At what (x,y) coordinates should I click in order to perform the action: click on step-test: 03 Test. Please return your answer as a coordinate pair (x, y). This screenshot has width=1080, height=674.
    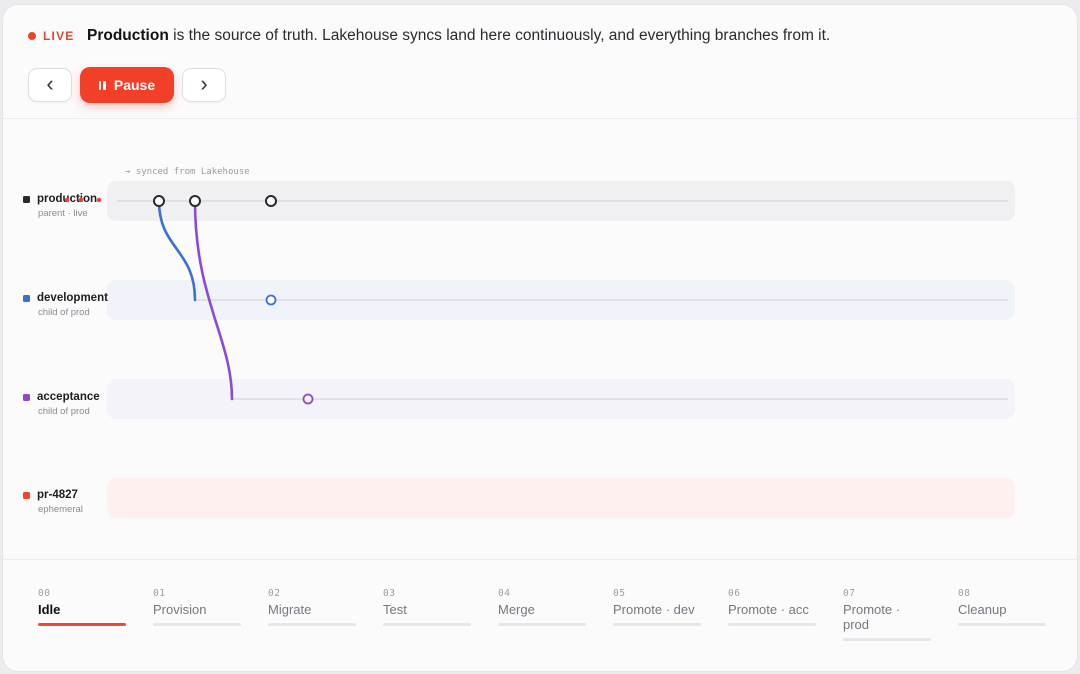
    Looking at the image, I should click on (427, 607).